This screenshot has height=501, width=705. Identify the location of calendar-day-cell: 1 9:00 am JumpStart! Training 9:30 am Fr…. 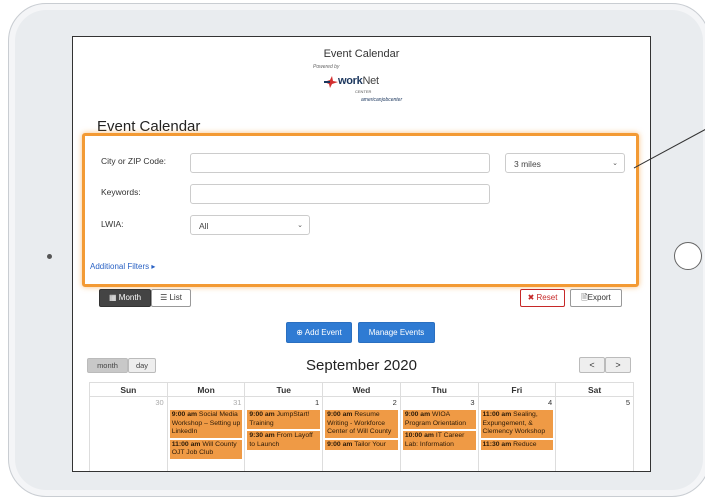
(284, 433).